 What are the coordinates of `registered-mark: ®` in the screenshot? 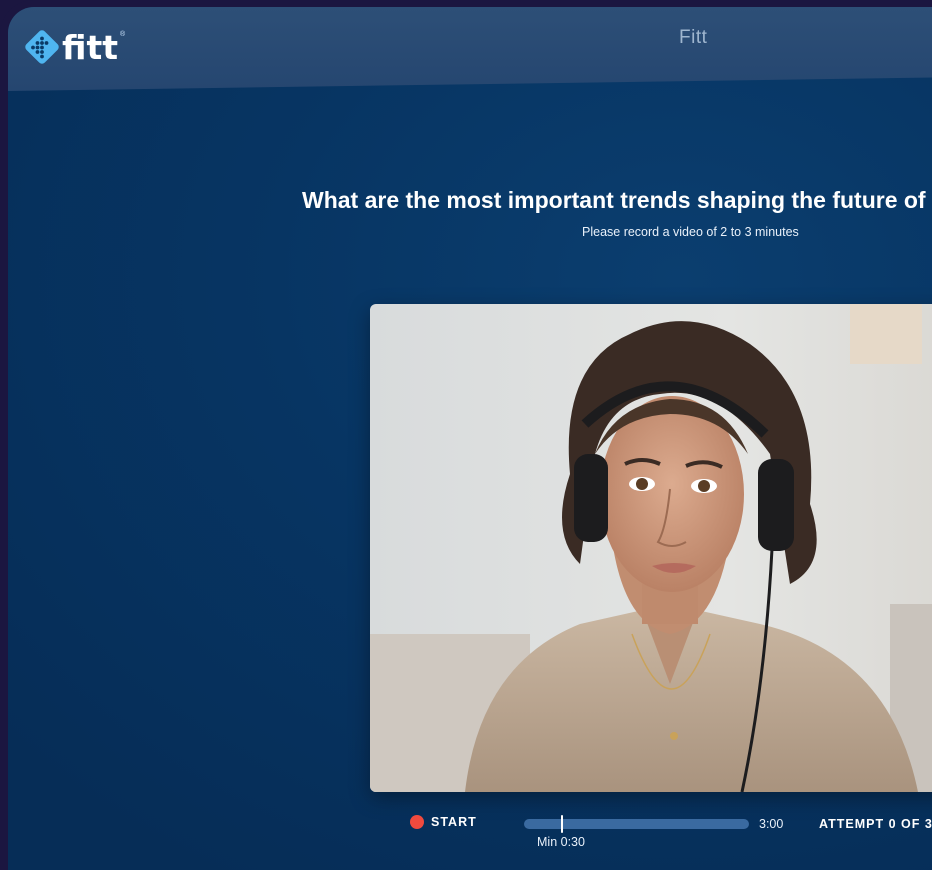 It's located at (123, 34).